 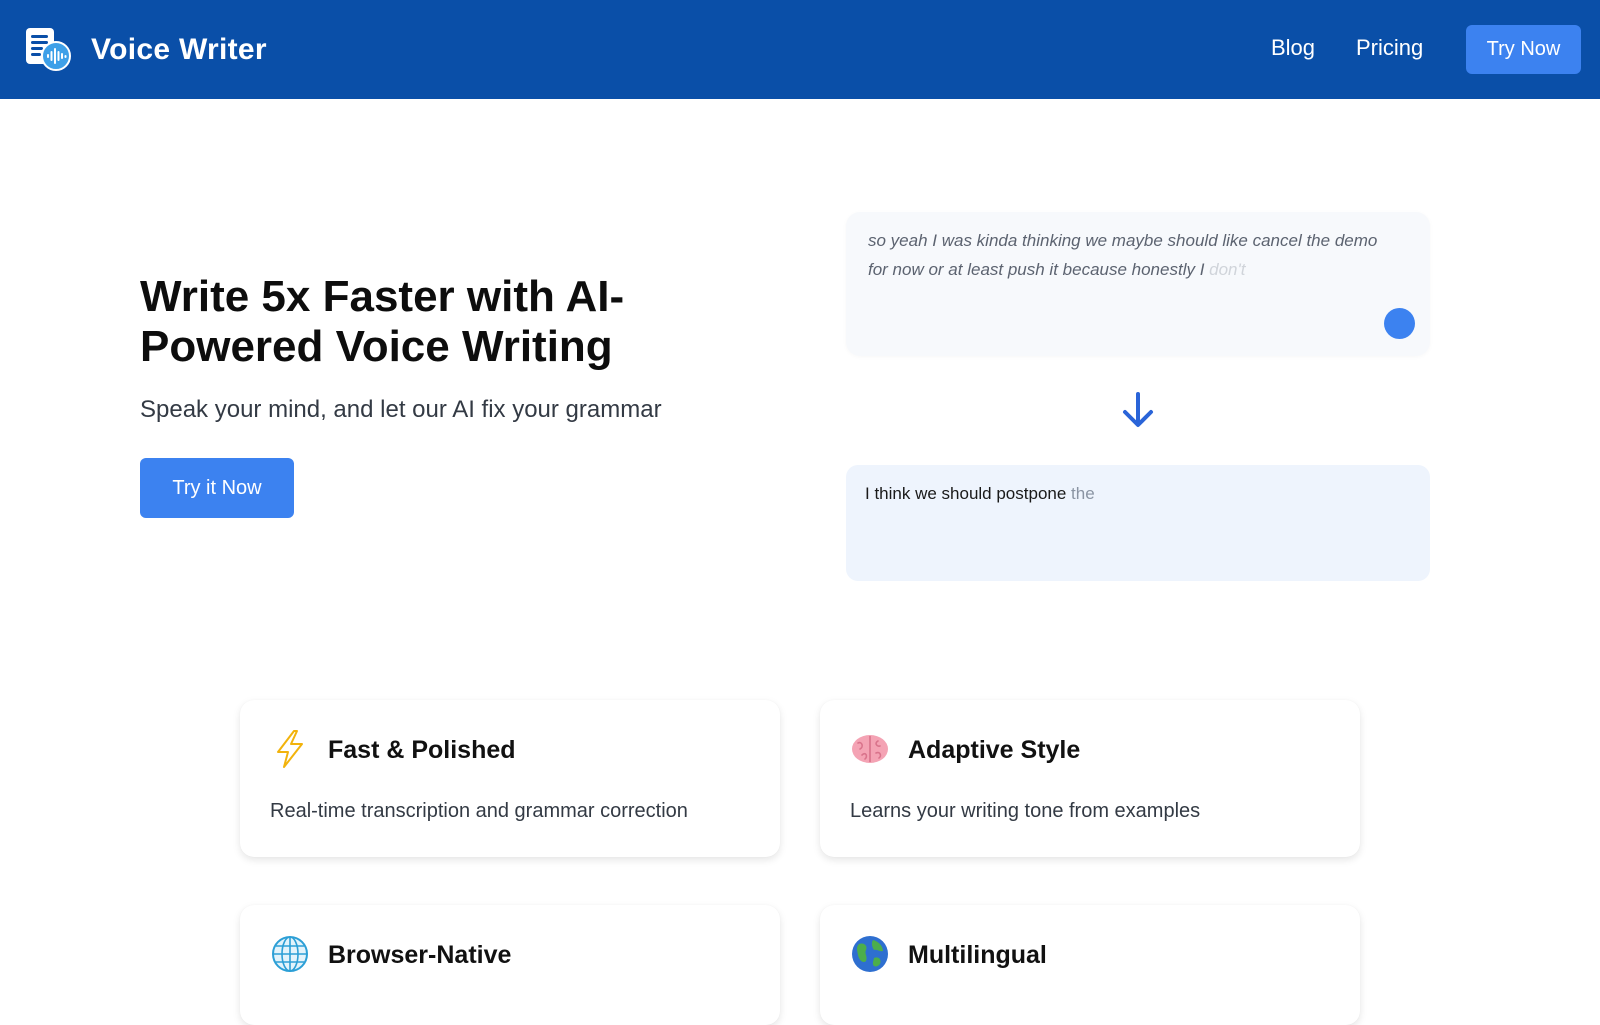 I want to click on nav-link-blog: Blog, so click(x=1293, y=48).